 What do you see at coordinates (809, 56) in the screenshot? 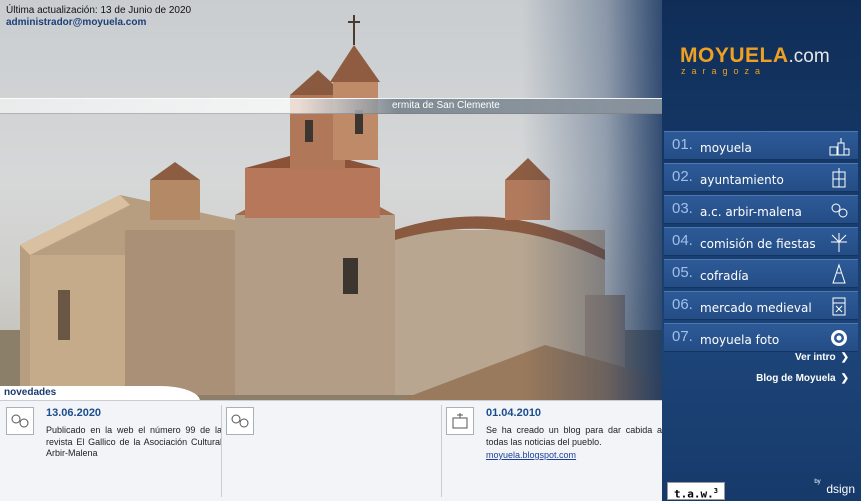
I see `logo-tld: .com` at bounding box center [809, 56].